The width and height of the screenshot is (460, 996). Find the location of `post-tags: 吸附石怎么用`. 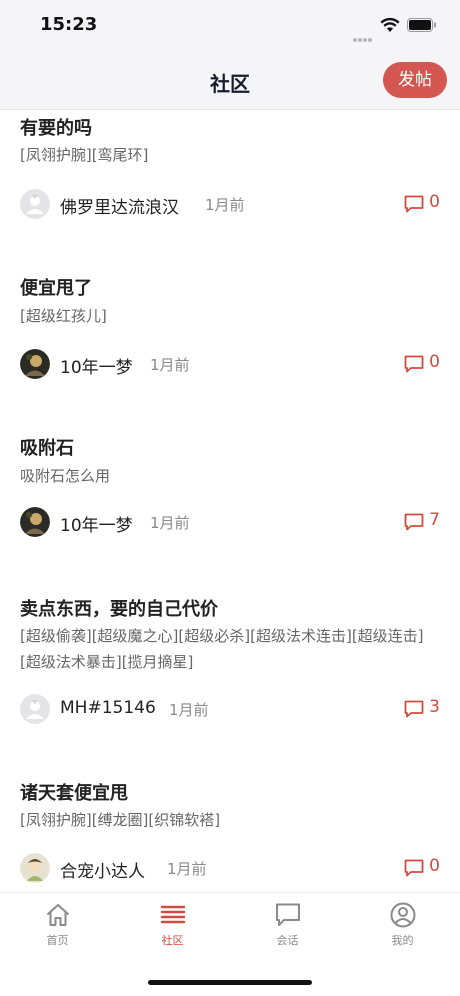

post-tags: 吸附石怎么用 is located at coordinates (65, 476).